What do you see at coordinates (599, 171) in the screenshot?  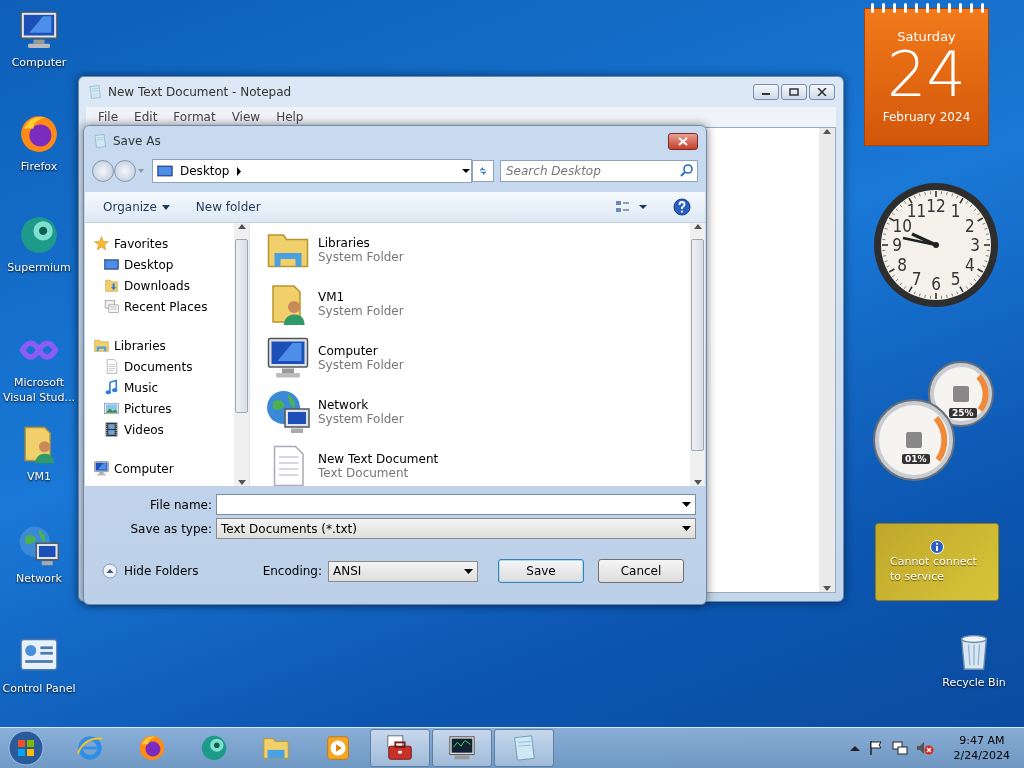 I see `search-field: Search Desktop` at bounding box center [599, 171].